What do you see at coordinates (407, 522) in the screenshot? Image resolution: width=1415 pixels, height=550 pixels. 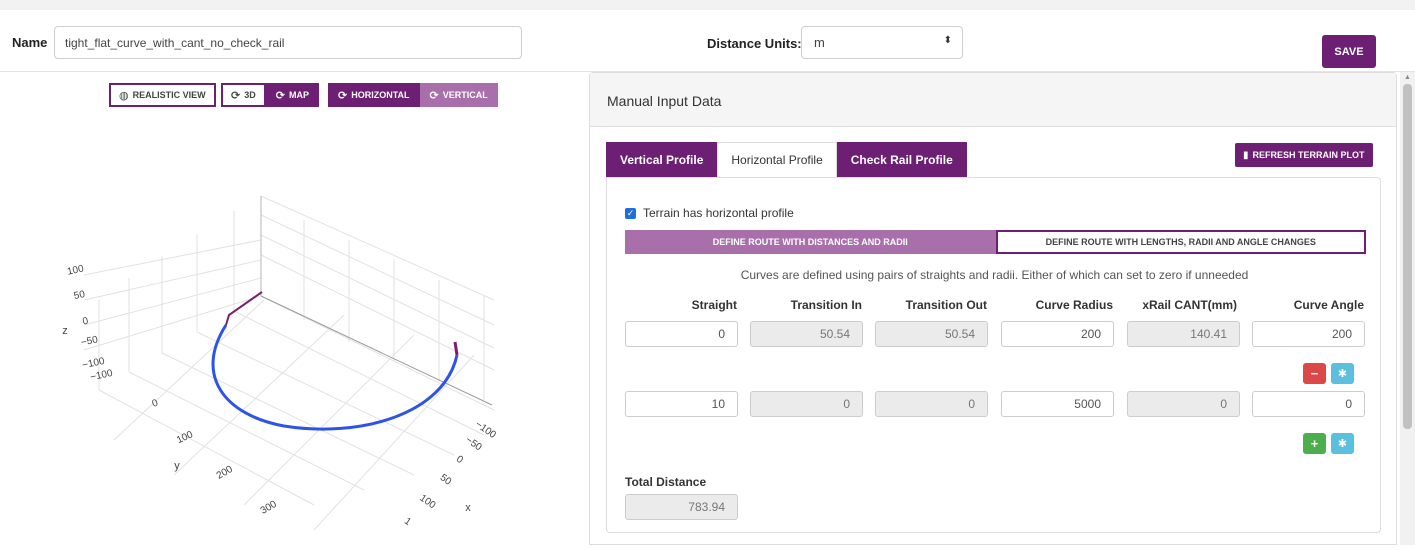 I see `x-tick: 1` at bounding box center [407, 522].